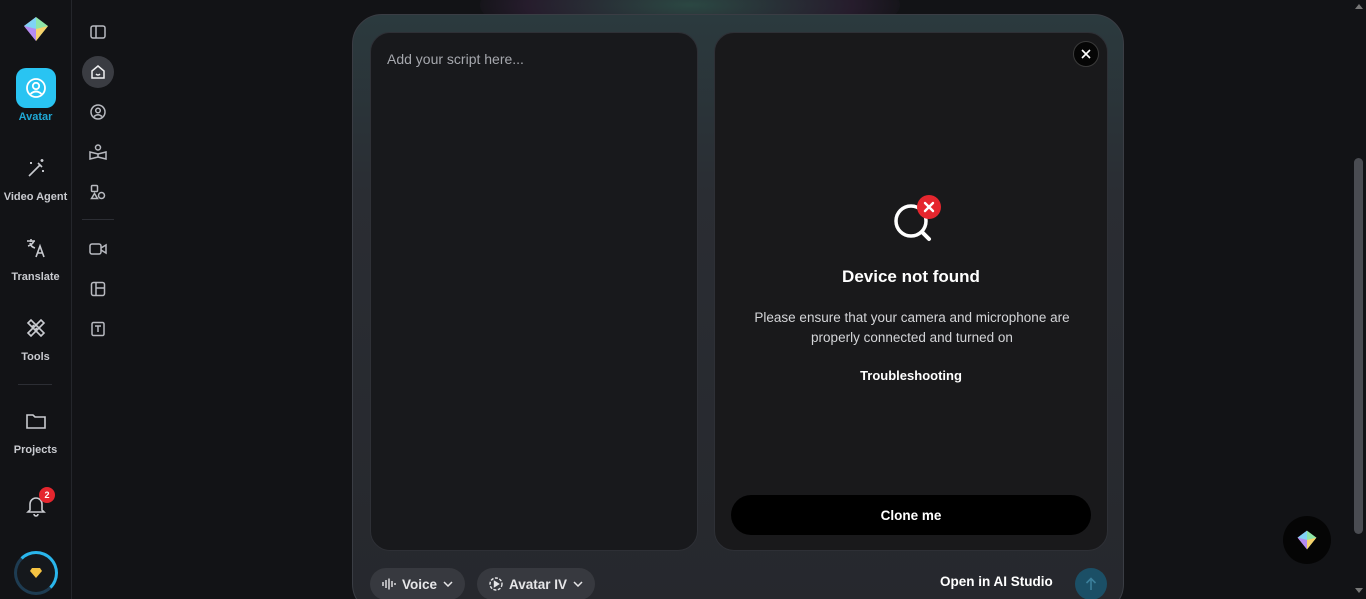  What do you see at coordinates (996, 581) in the screenshot?
I see `open-in-ai-studio-link: Open in AI Studio` at bounding box center [996, 581].